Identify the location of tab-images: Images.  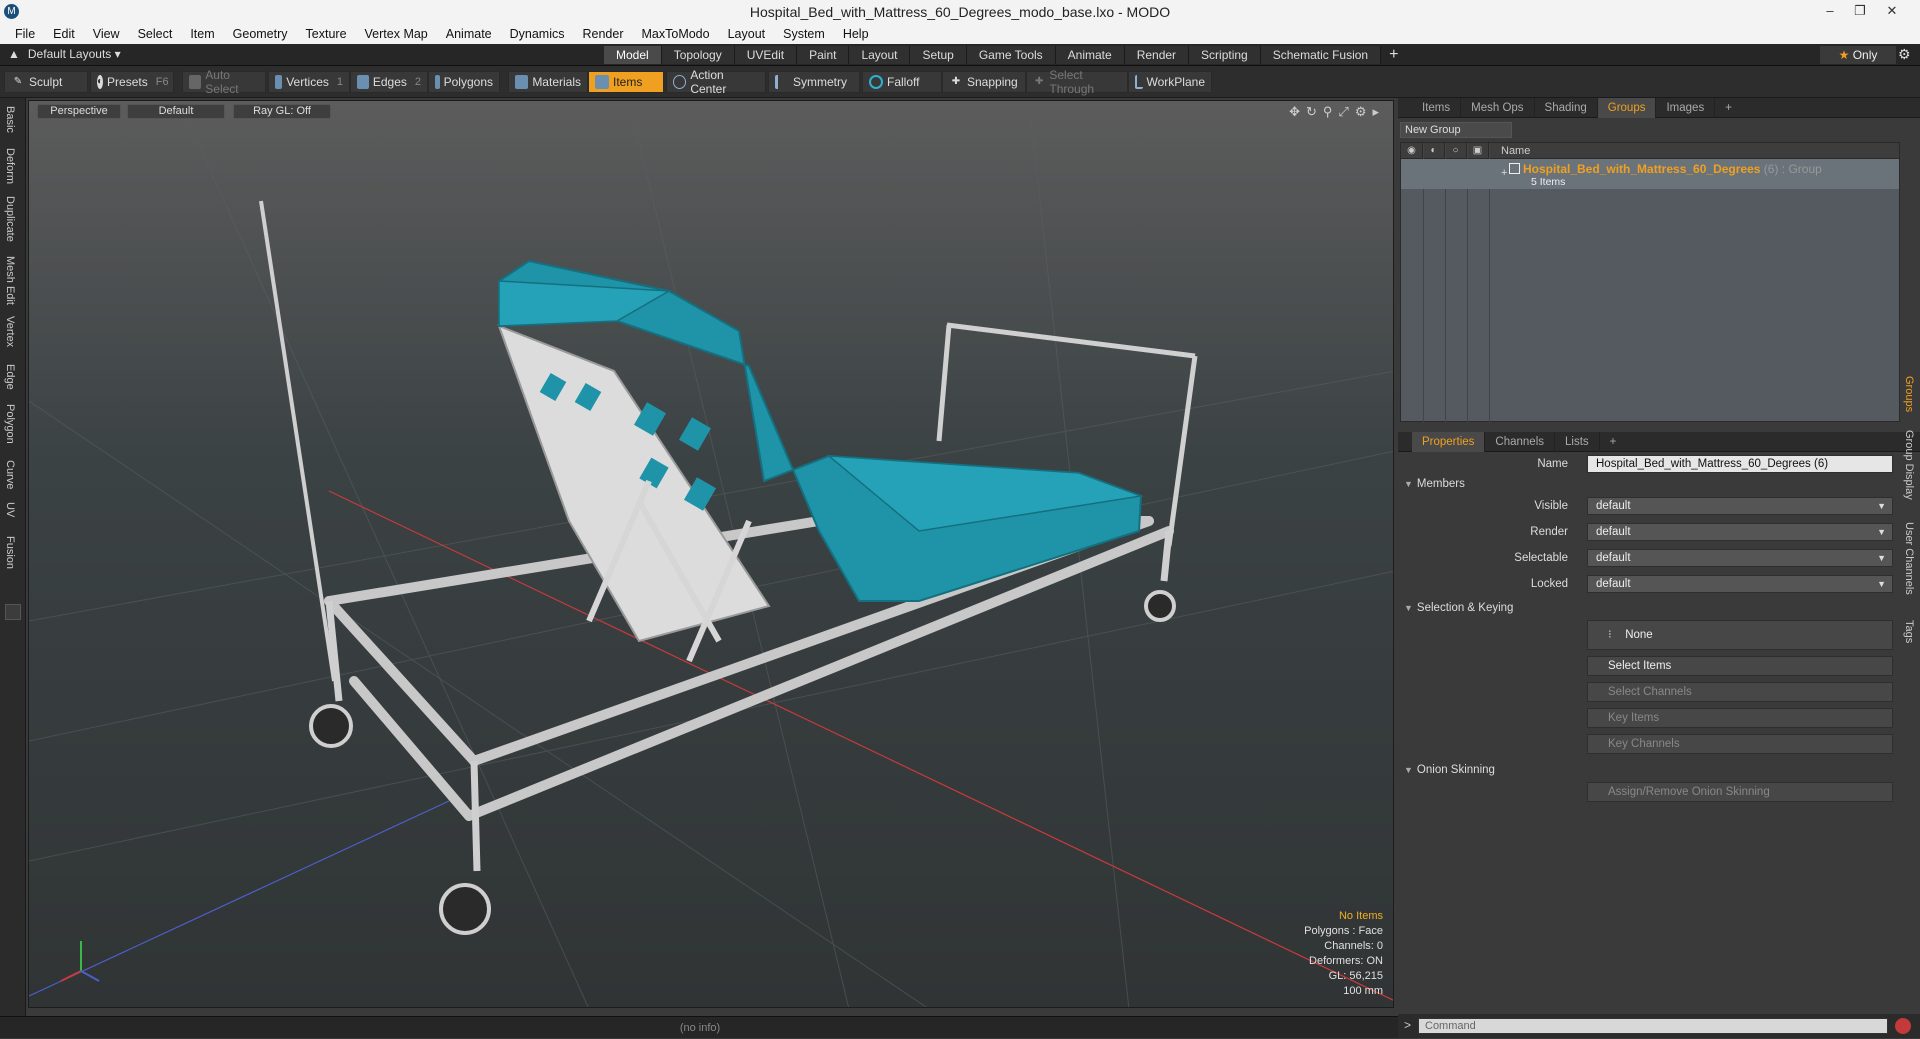
(1686, 107).